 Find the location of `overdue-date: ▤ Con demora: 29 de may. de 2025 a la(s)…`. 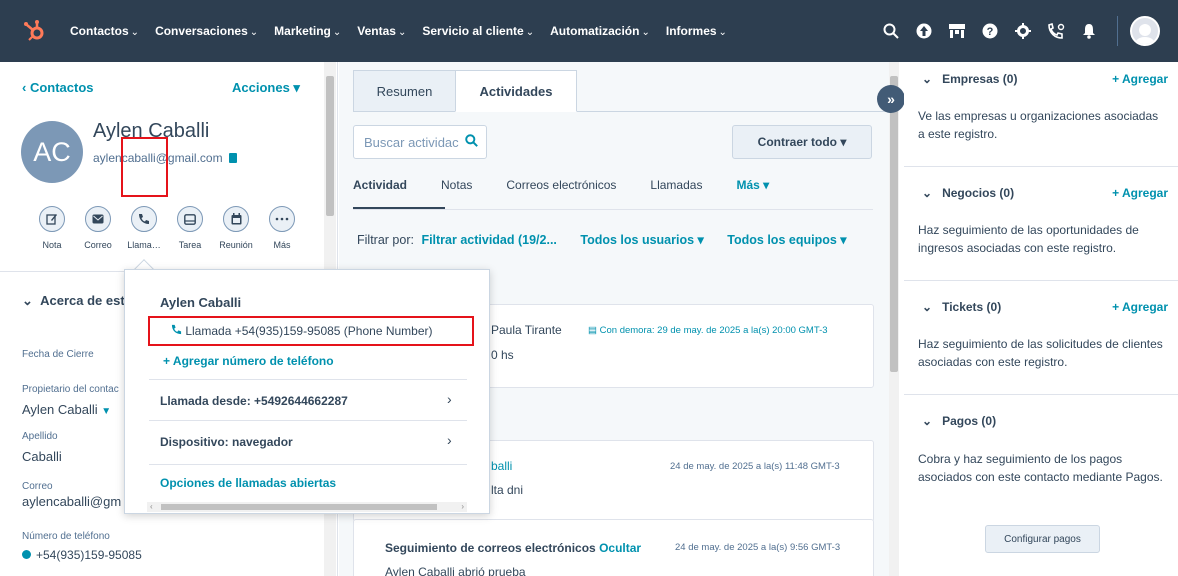

overdue-date: ▤ Con demora: 29 de may. de 2025 a la(s)… is located at coordinates (708, 330).